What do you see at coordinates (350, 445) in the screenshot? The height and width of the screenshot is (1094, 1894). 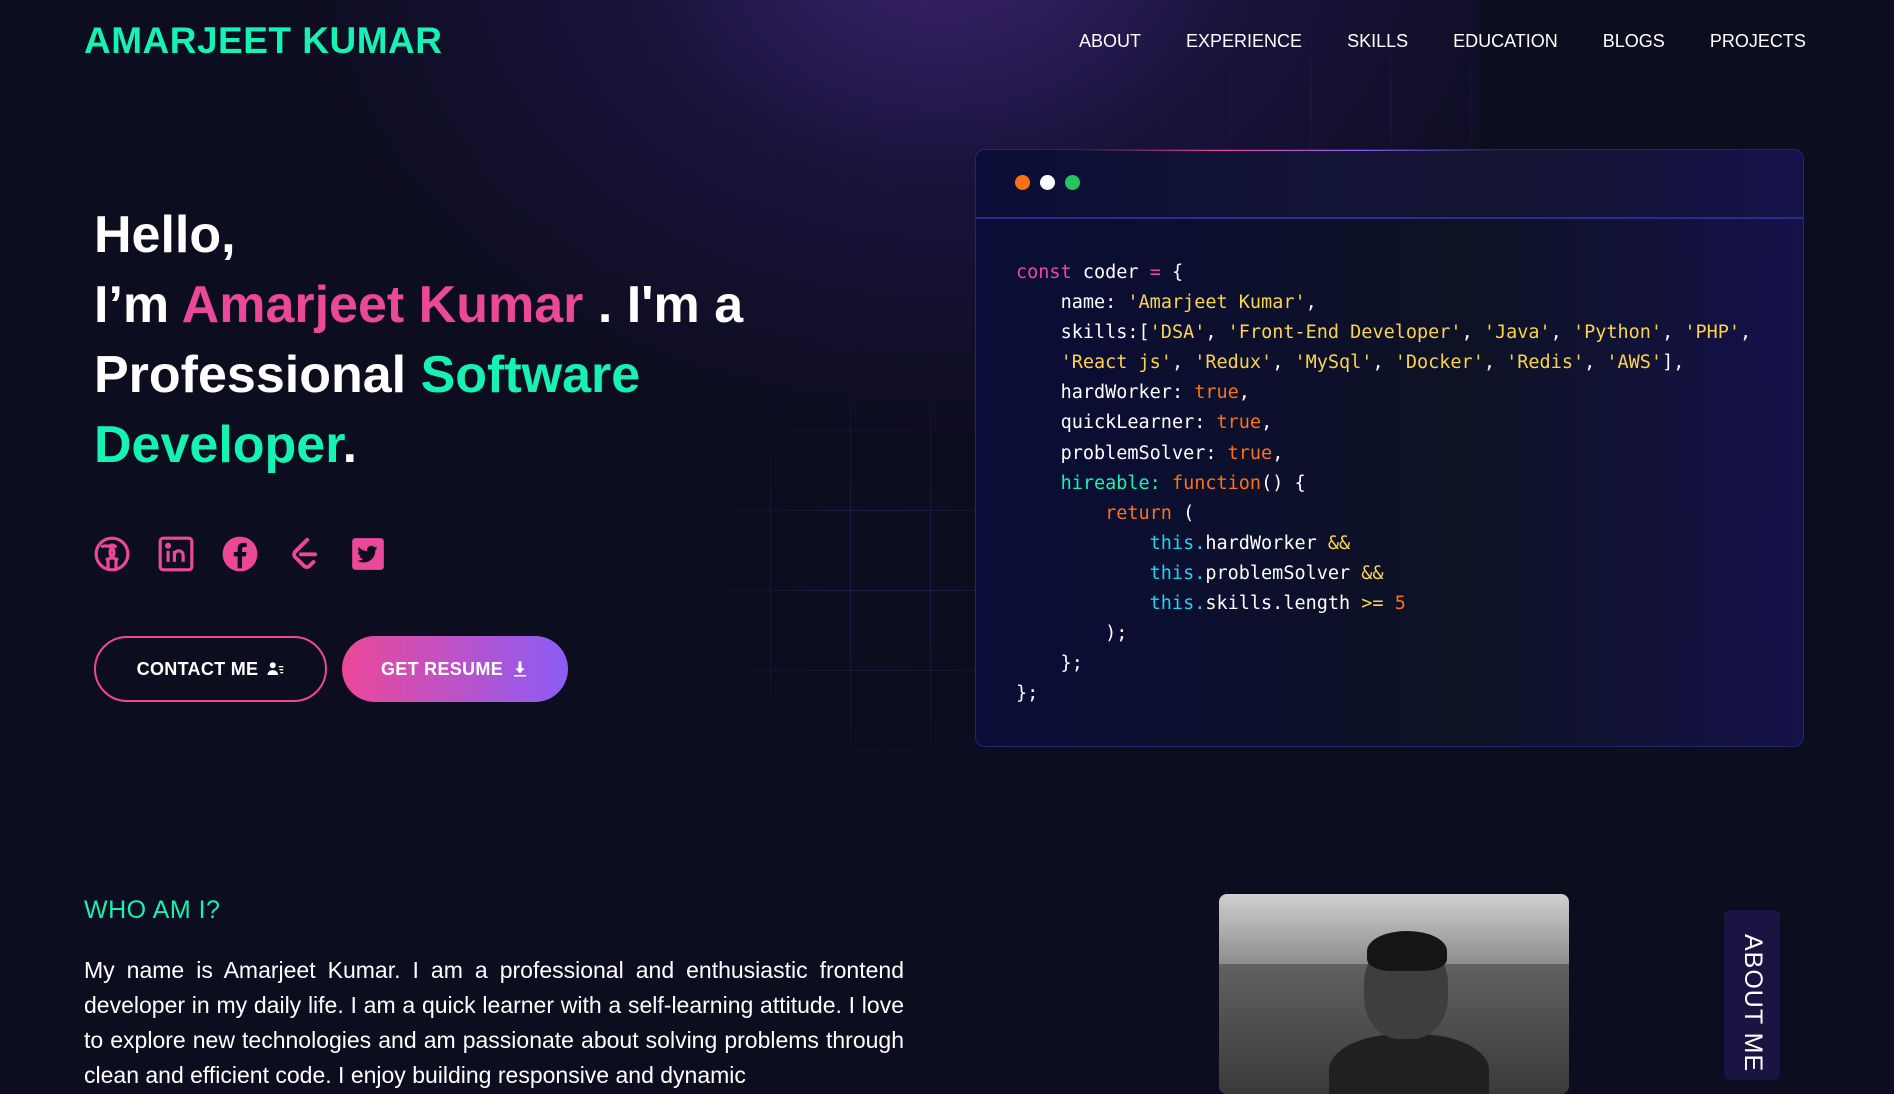 I see `hero-period: .` at bounding box center [350, 445].